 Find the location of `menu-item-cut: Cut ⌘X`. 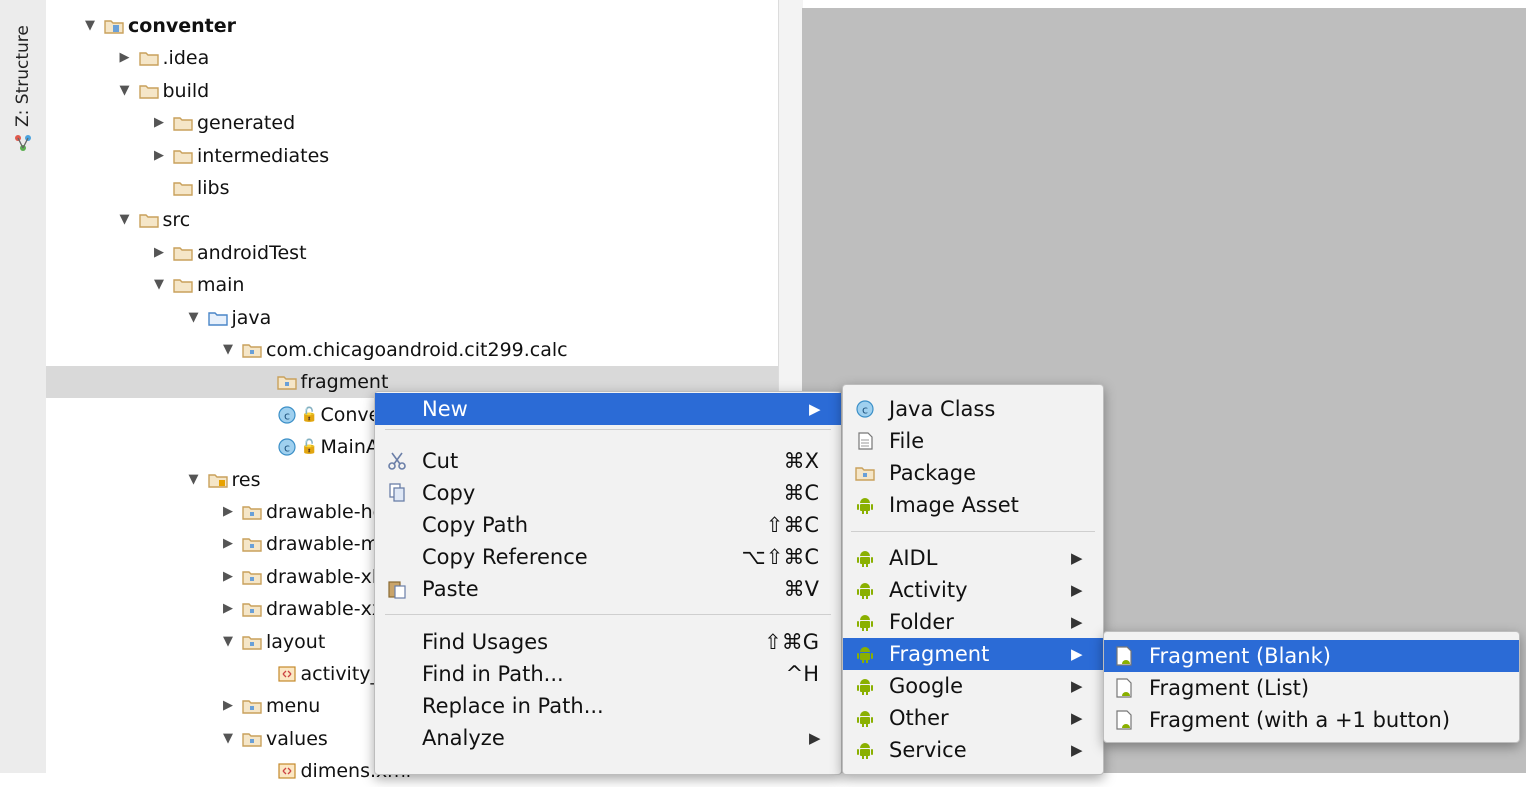

menu-item-cut: Cut ⌘X is located at coordinates (608, 461).